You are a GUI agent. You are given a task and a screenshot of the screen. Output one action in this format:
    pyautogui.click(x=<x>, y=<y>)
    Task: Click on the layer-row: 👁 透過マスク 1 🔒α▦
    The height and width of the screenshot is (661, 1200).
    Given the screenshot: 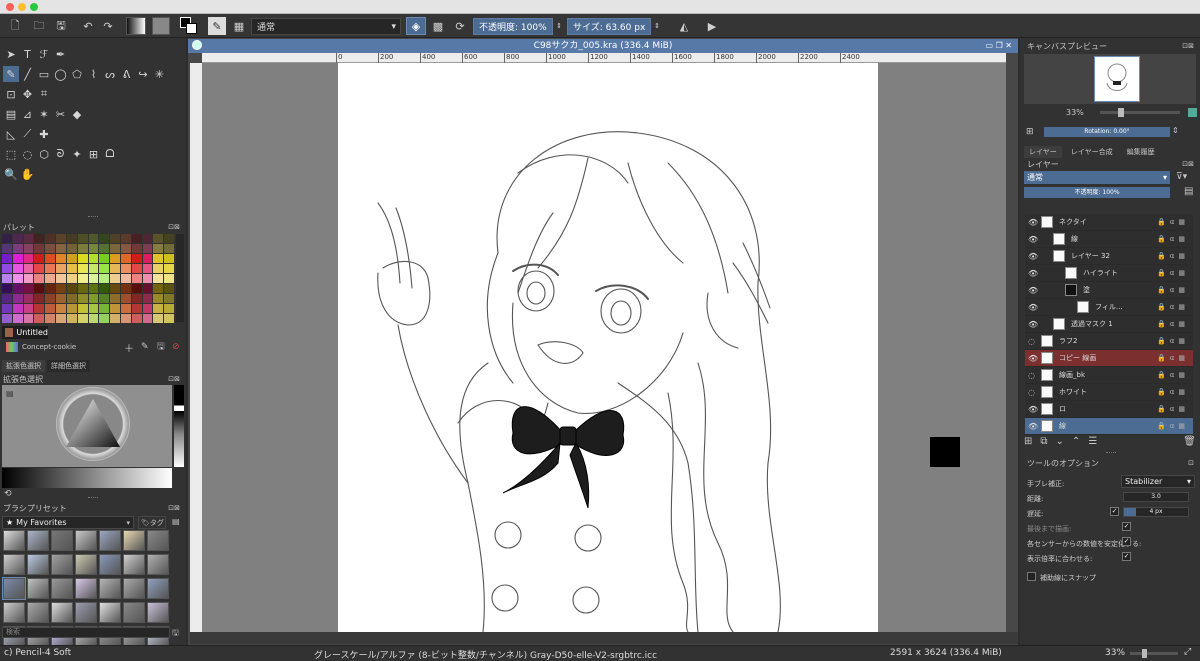 What is the action you would take?
    pyautogui.click(x=1109, y=324)
    